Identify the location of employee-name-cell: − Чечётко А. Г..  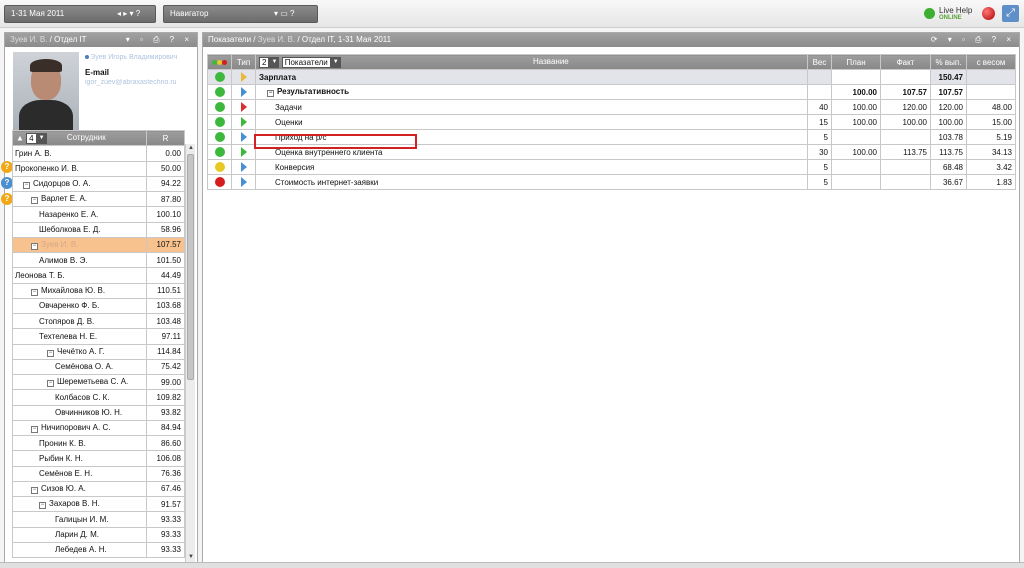
(79, 351).